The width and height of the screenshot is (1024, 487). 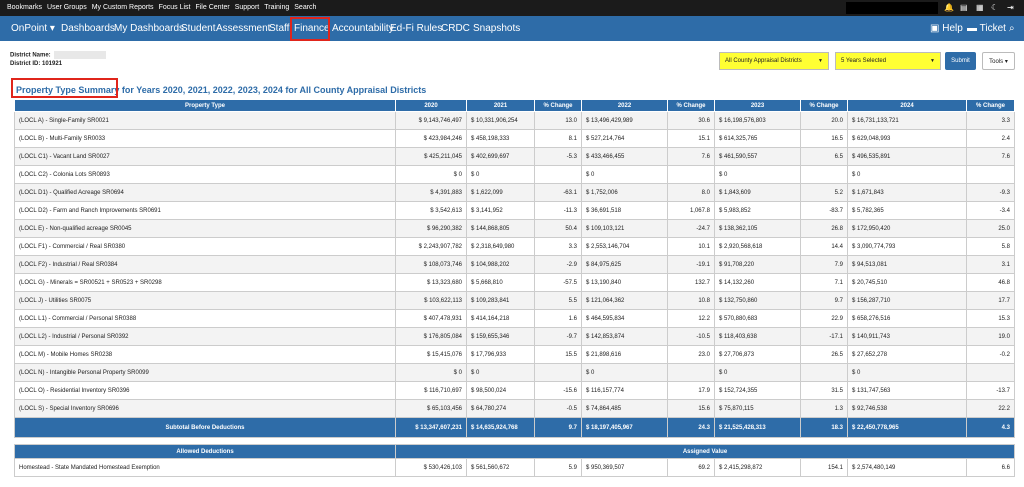 What do you see at coordinates (946, 28) in the screenshot?
I see `help-link: ▣ Help` at bounding box center [946, 28].